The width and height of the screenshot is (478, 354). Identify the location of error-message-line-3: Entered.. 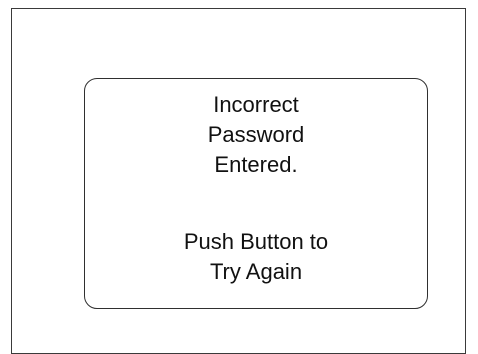
(256, 164).